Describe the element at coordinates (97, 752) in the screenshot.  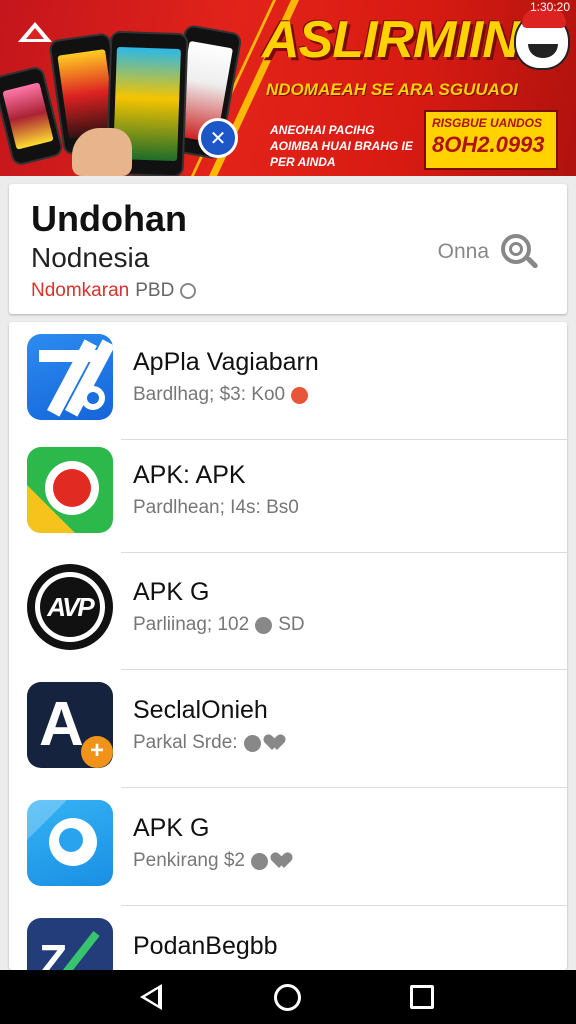
I see `plus-badge-icon: +` at that location.